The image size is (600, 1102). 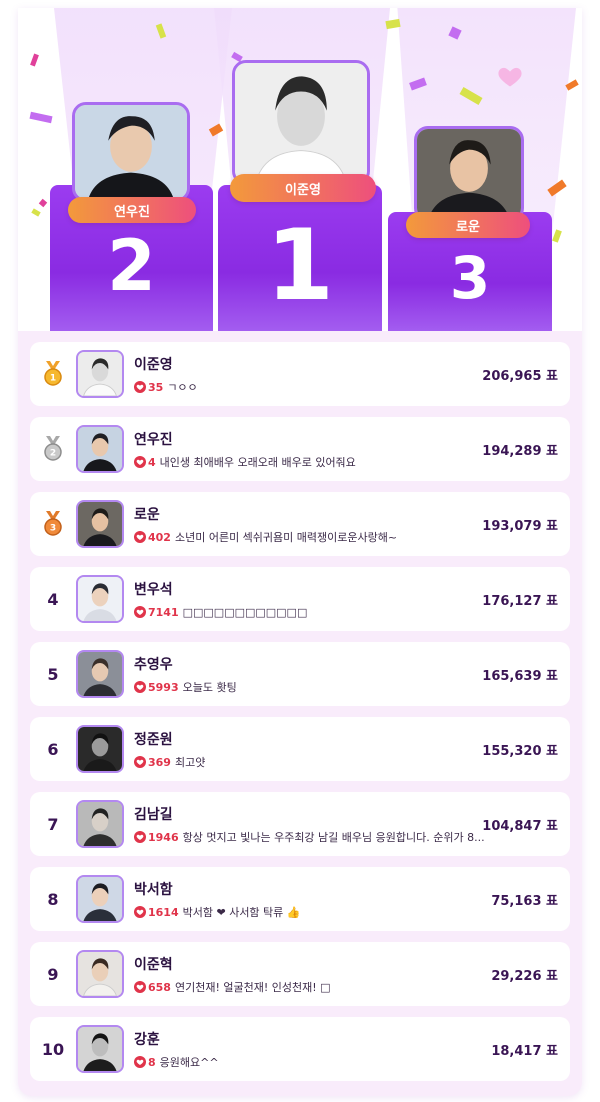 I want to click on podium-pedestal-1: 1, so click(x=300, y=258).